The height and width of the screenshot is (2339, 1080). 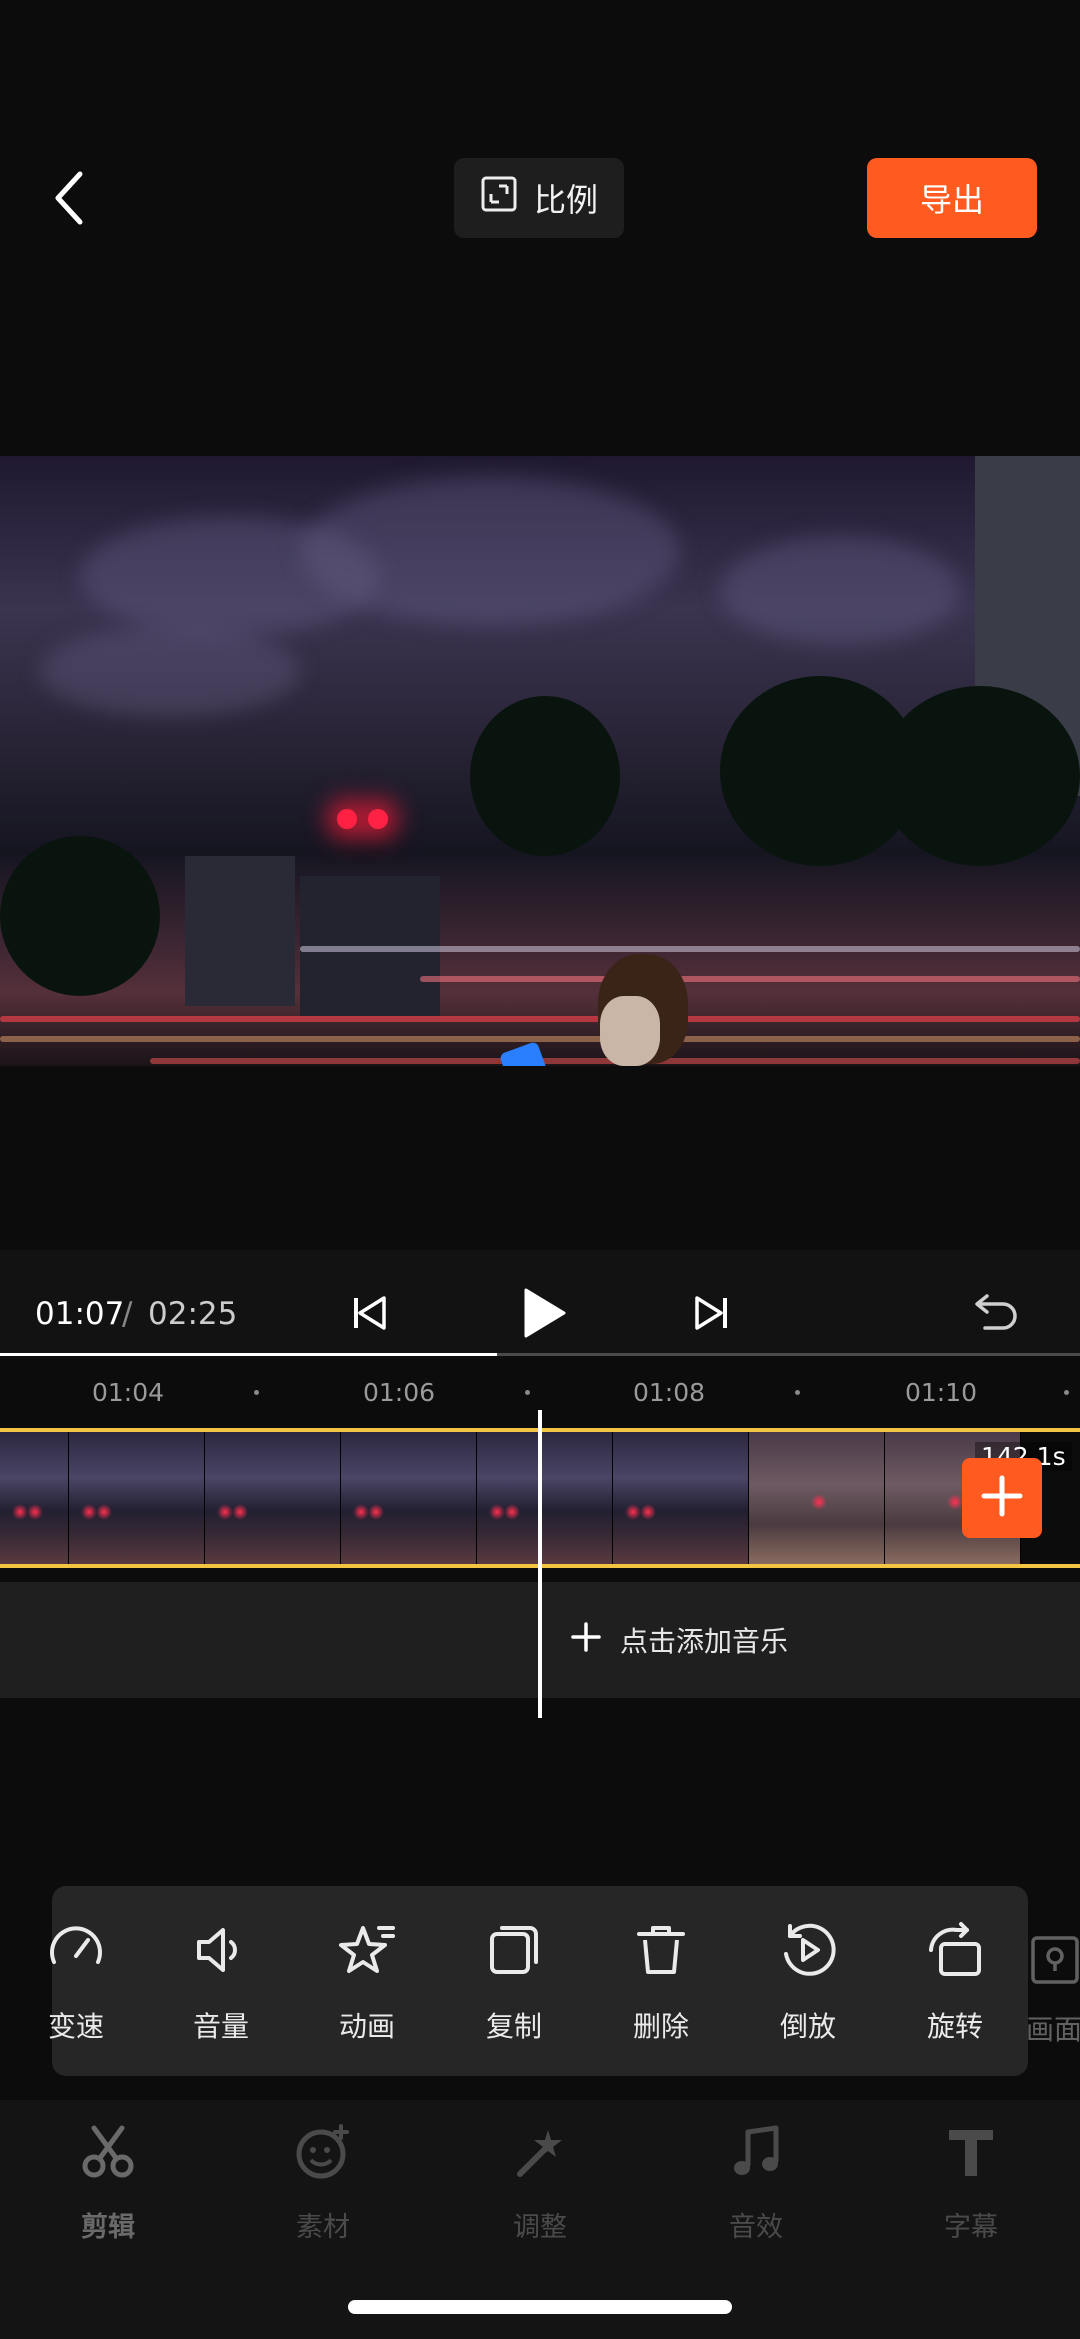 What do you see at coordinates (514, 1953) in the screenshot?
I see `copy-icon` at bounding box center [514, 1953].